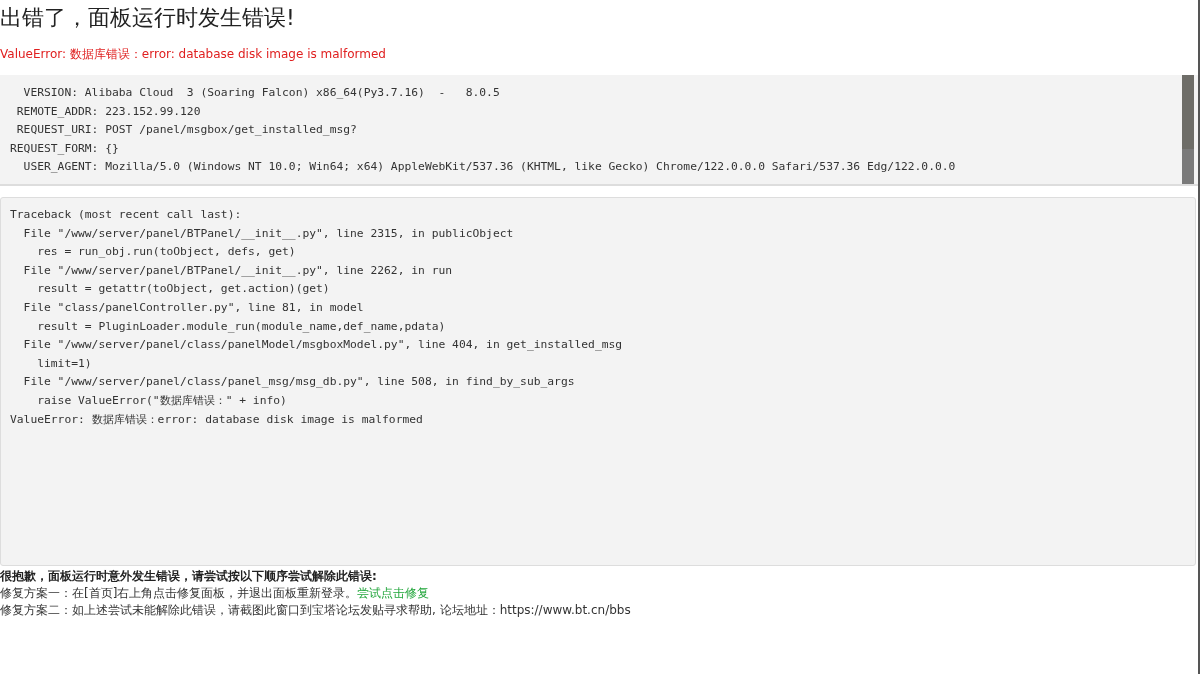  What do you see at coordinates (489, 167) in the screenshot?
I see `request-info-line: USER_AGENT: Mozilla/5.0 (Windows NT 10.0; Win64; x64) AppleWebKit/537.36 (KHTML, like Gecko) Chrome/122.0.0.0 Safari/537.36 Edg/122.0.0.0` at bounding box center [489, 167].